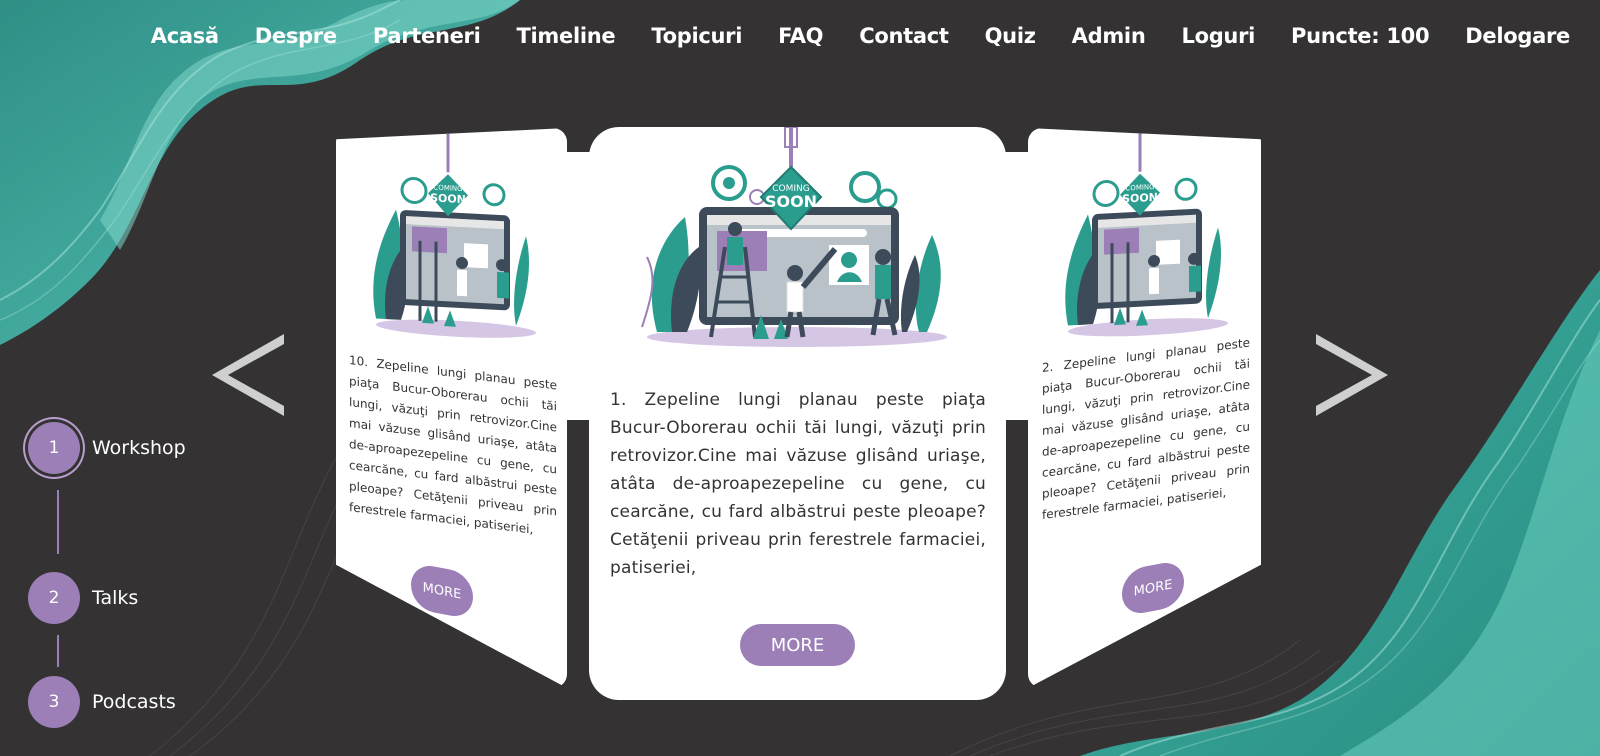  What do you see at coordinates (566, 36) in the screenshot?
I see `nav-timeline-link: Timeline` at bounding box center [566, 36].